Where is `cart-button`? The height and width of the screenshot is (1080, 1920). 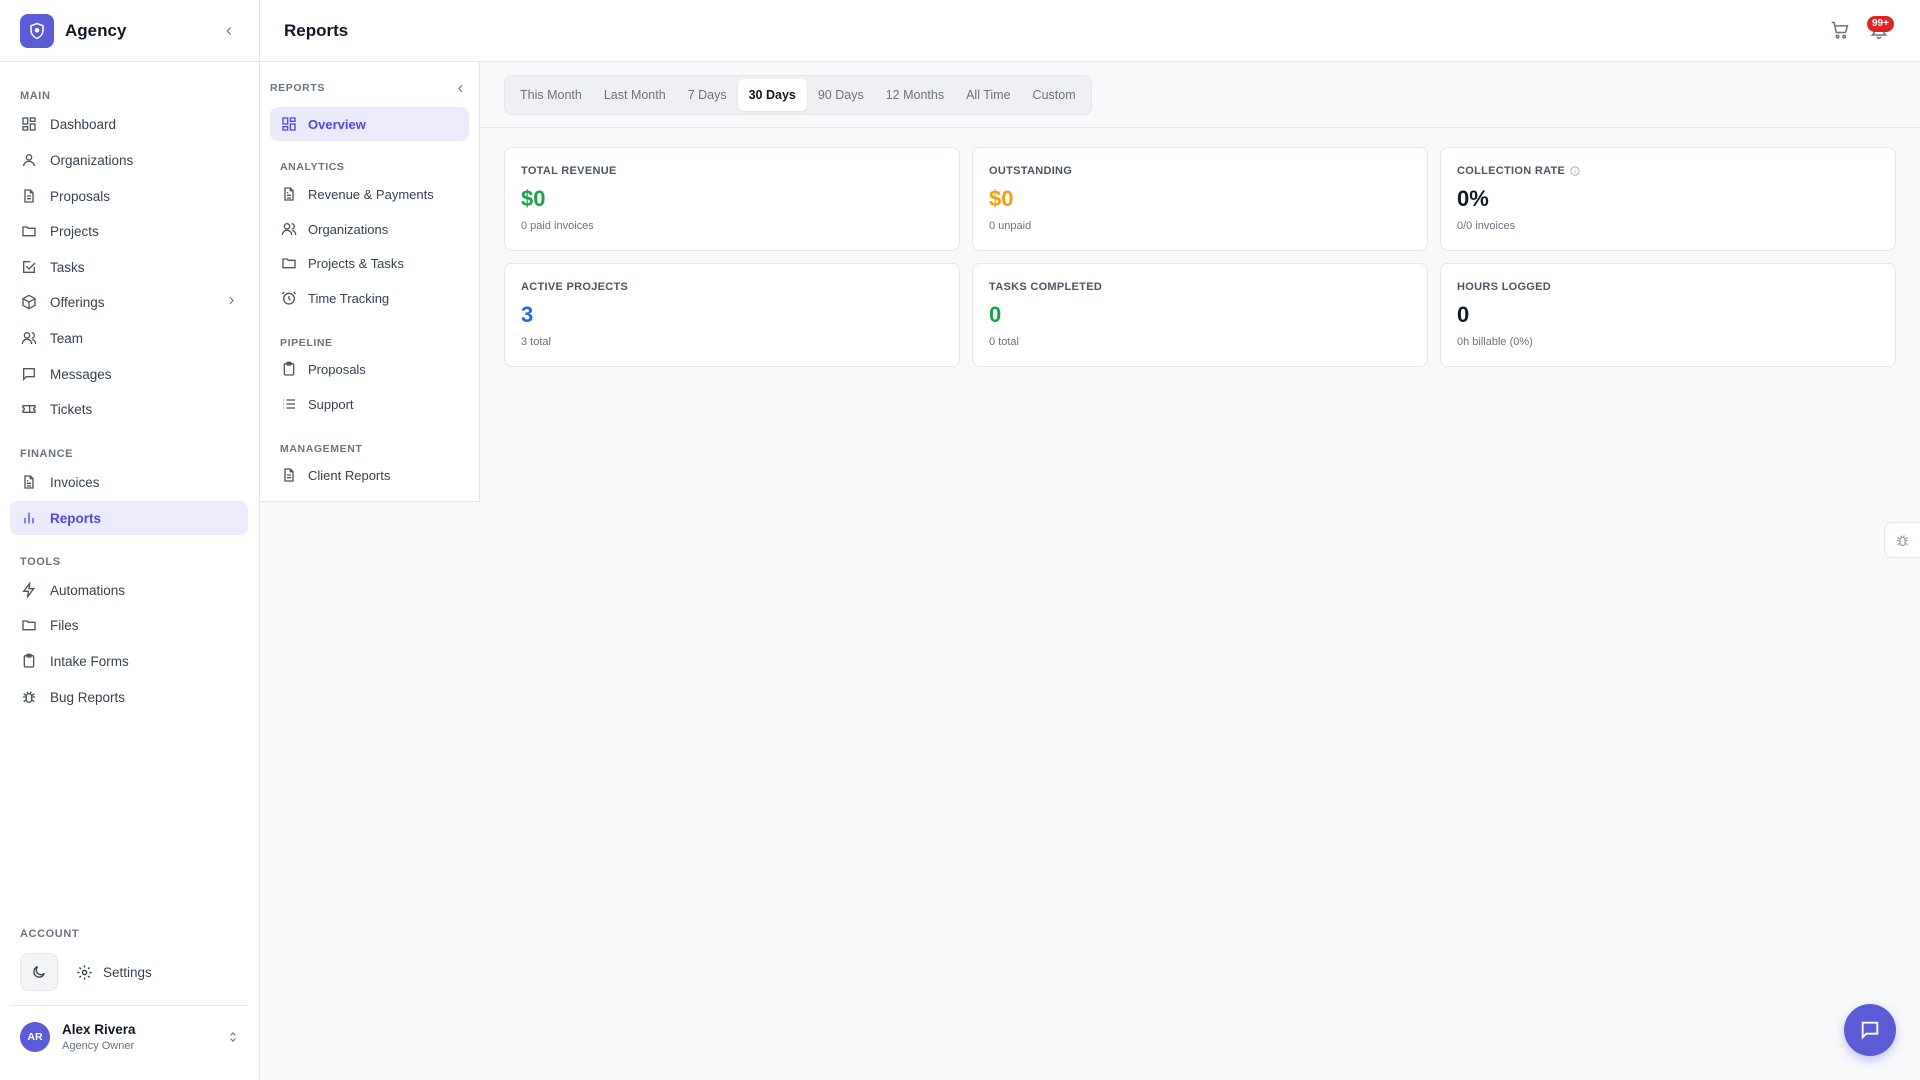
cart-button is located at coordinates (1841, 31).